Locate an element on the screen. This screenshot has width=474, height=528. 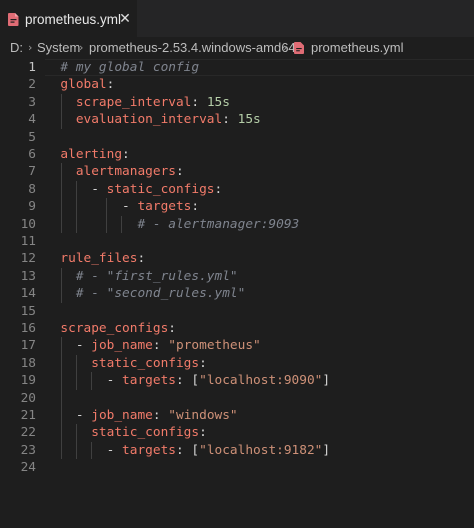
line-number: 18 is located at coordinates (28, 363).